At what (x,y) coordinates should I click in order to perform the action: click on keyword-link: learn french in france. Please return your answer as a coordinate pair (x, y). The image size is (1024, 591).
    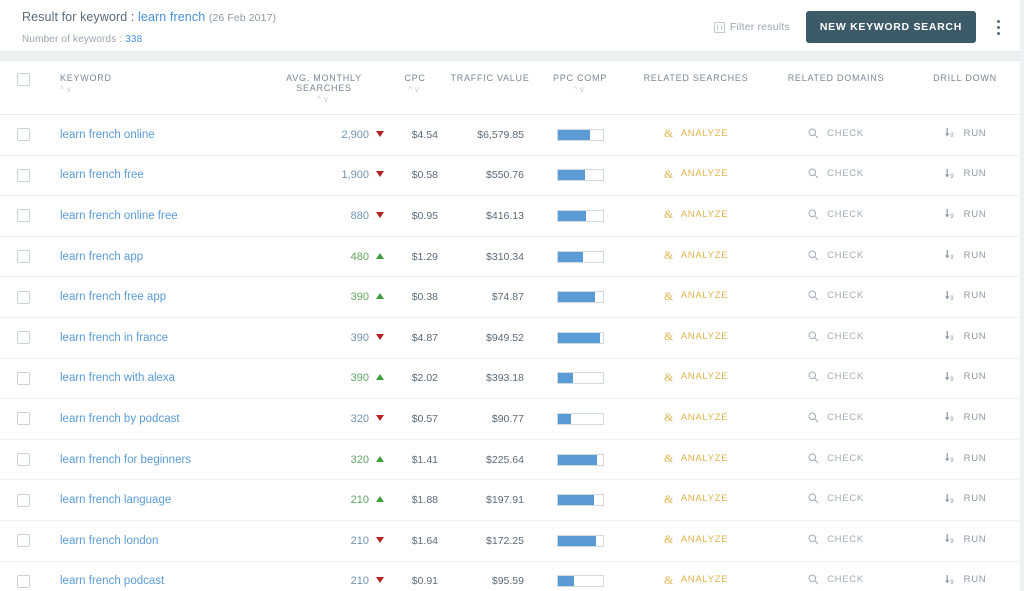
    Looking at the image, I should click on (107, 338).